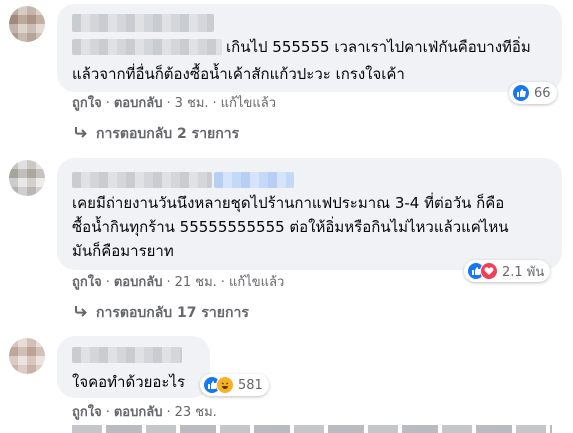  What do you see at coordinates (172, 313) in the screenshot?
I see `replies-label: การตอบกลับ 17 รายการ` at bounding box center [172, 313].